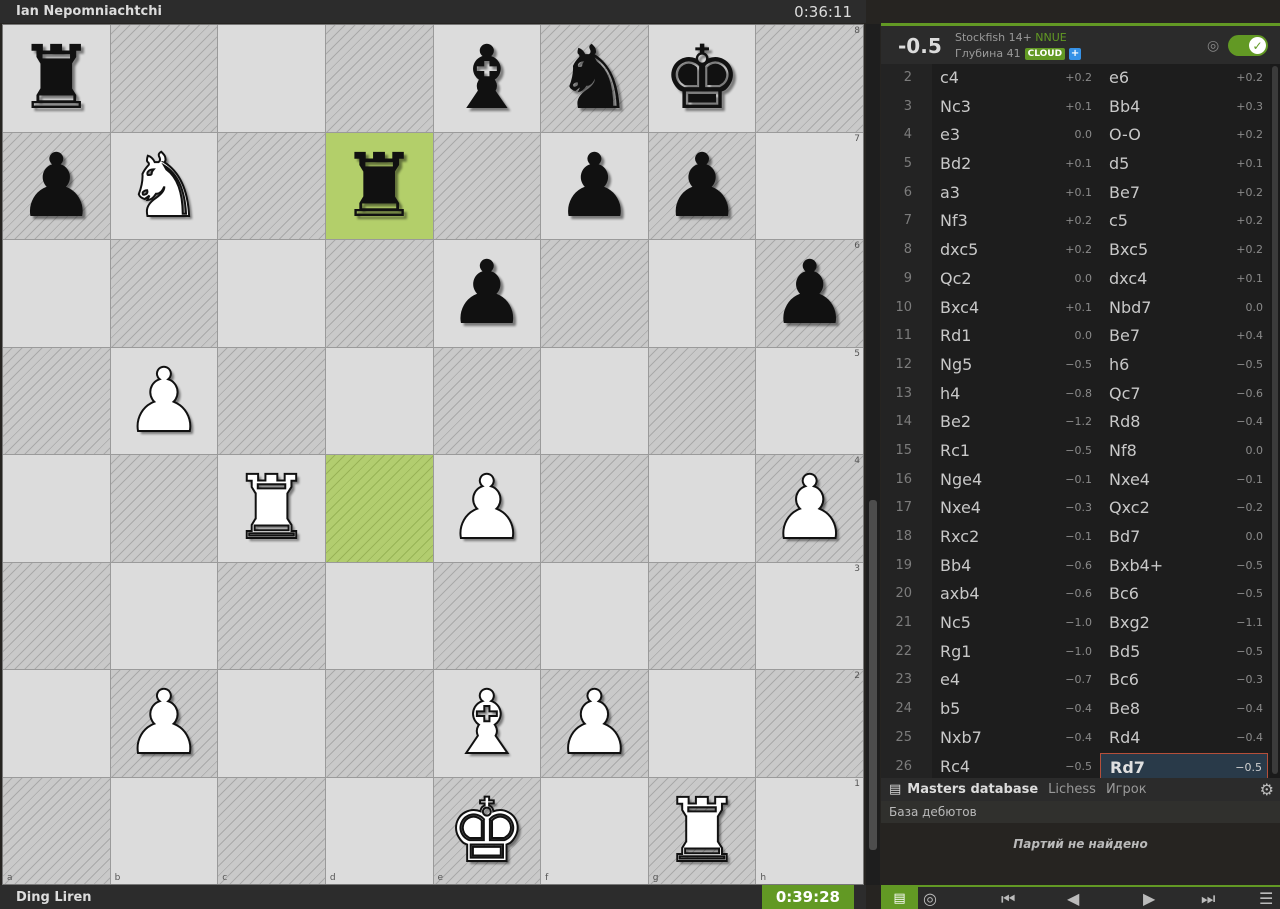  Describe the element at coordinates (1184, 394) in the screenshot. I see `black-move: Qc7 −0.6` at that location.